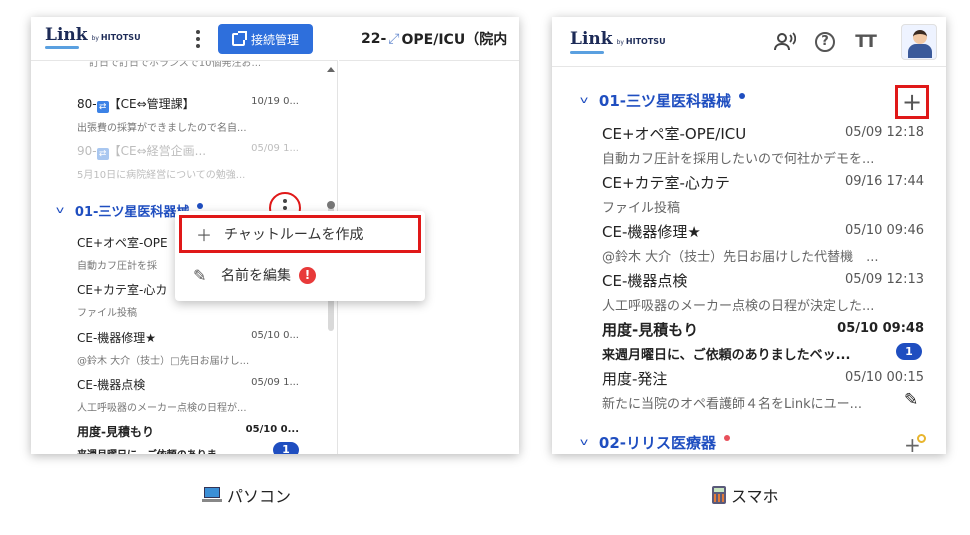 This screenshot has height=535, width=970. Describe the element at coordinates (184, 39) in the screenshot. I see `pc-header: Link by HITOTSU 接続管理` at that location.